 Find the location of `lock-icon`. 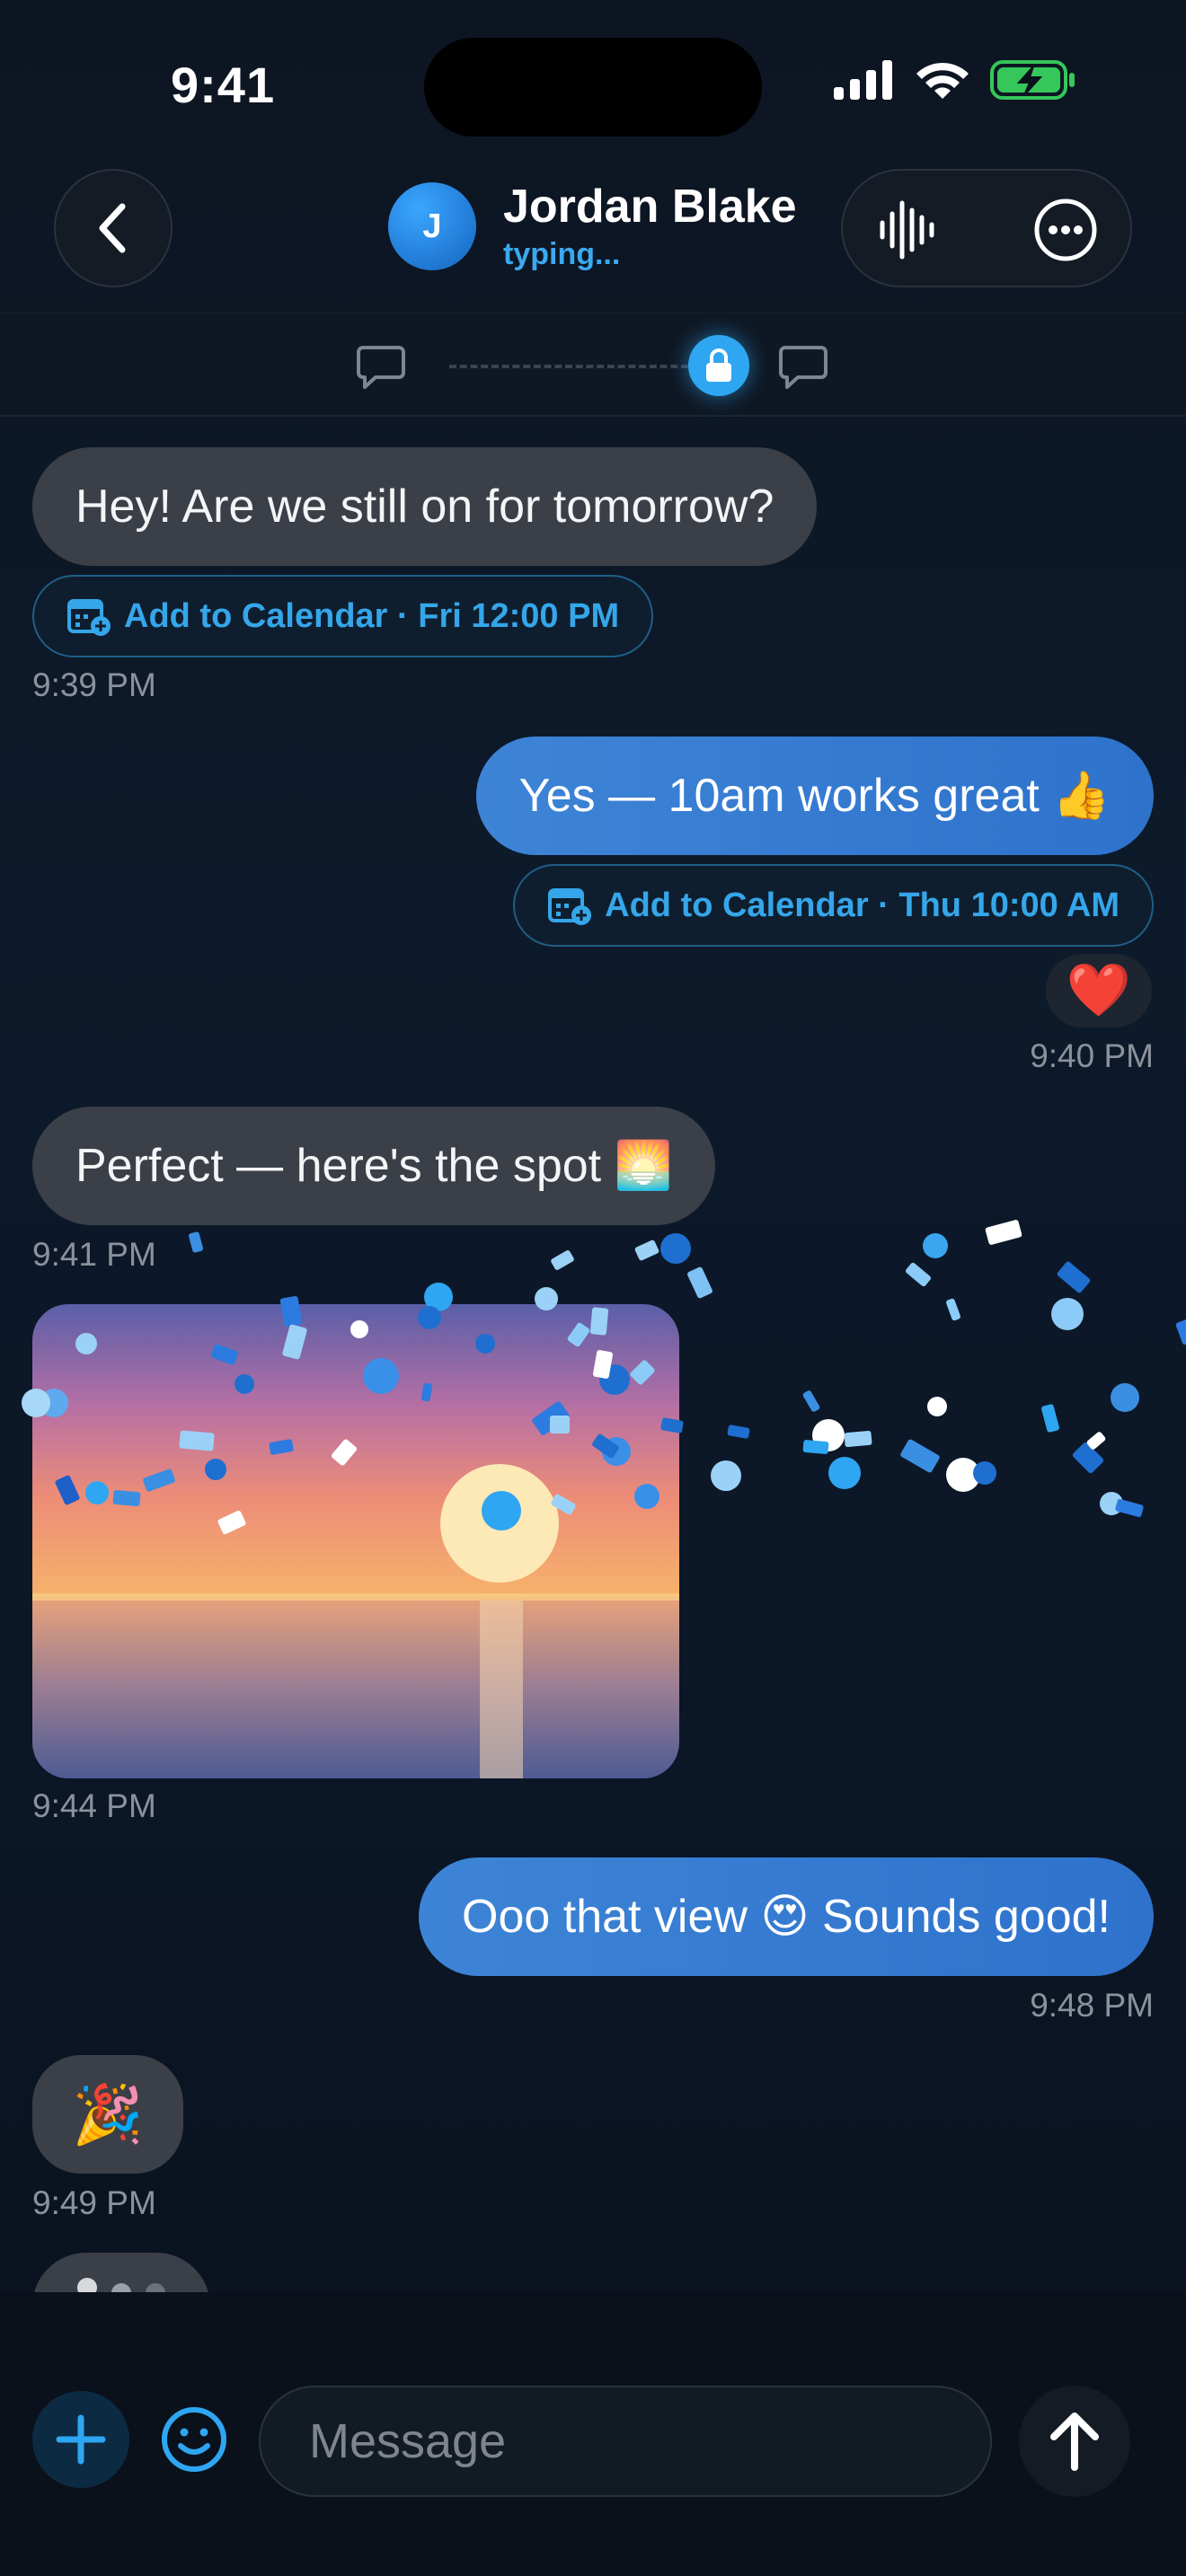

lock-icon is located at coordinates (718, 365).